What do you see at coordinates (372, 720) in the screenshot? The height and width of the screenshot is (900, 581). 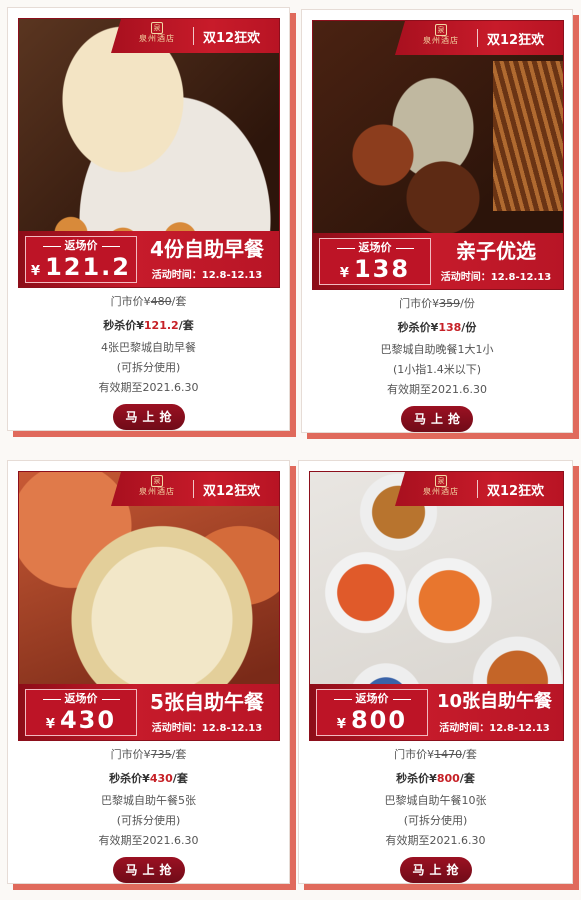 I see `return-price: ¥800` at bounding box center [372, 720].